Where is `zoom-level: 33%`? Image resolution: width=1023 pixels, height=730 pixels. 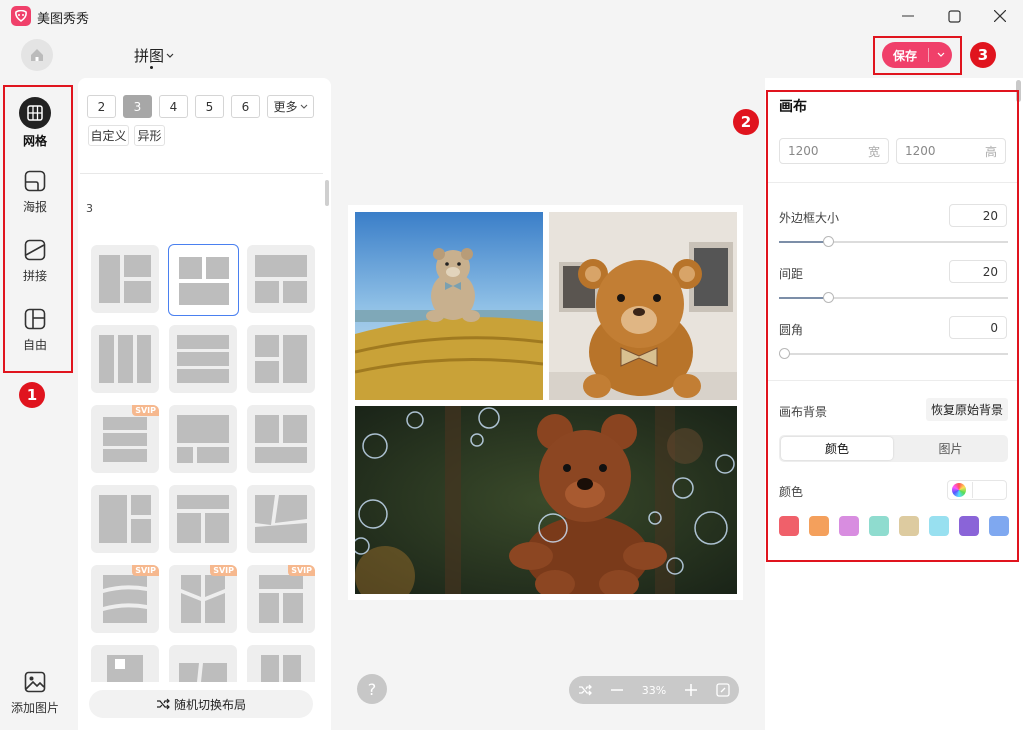
zoom-level: 33% is located at coordinates (654, 690).